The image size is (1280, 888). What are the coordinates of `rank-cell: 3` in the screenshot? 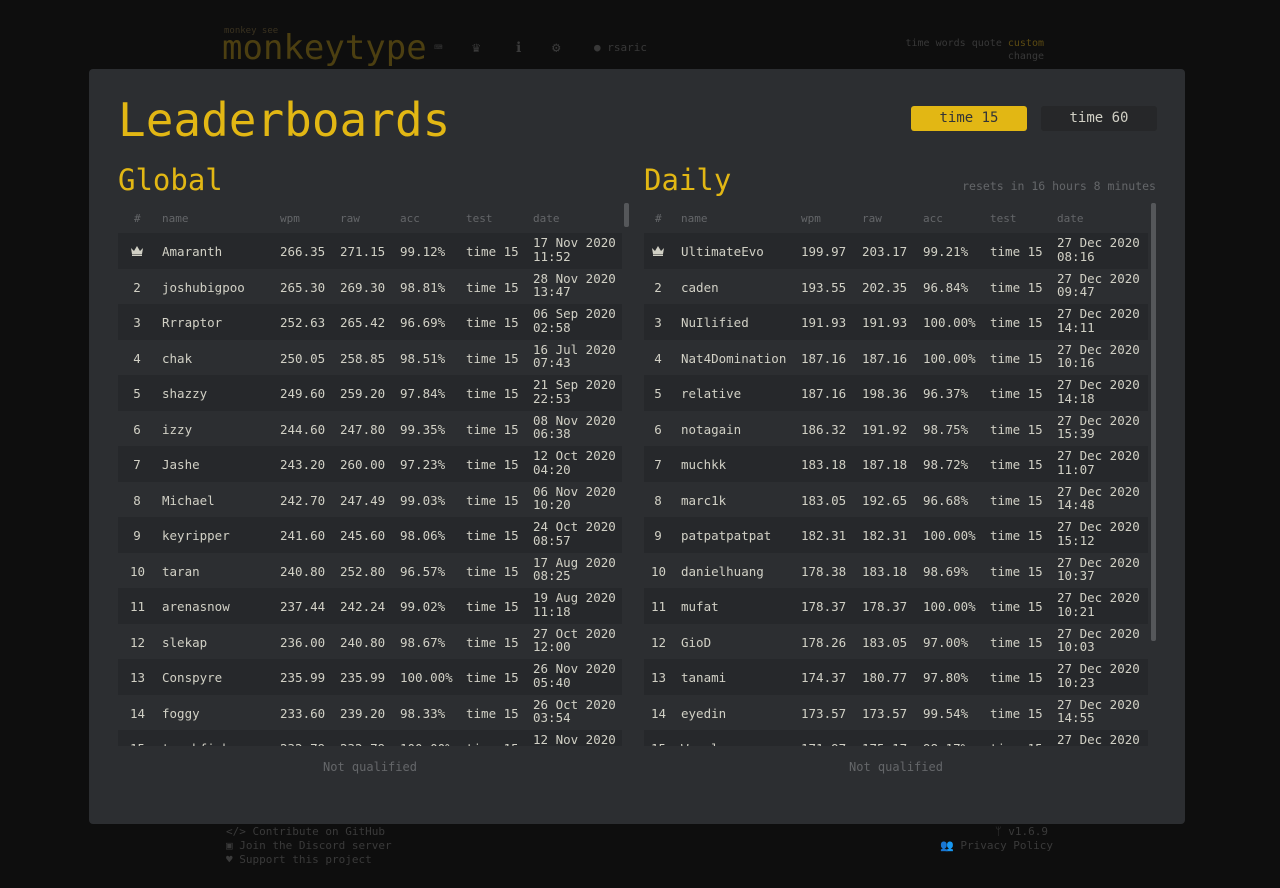 It's located at (658, 322).